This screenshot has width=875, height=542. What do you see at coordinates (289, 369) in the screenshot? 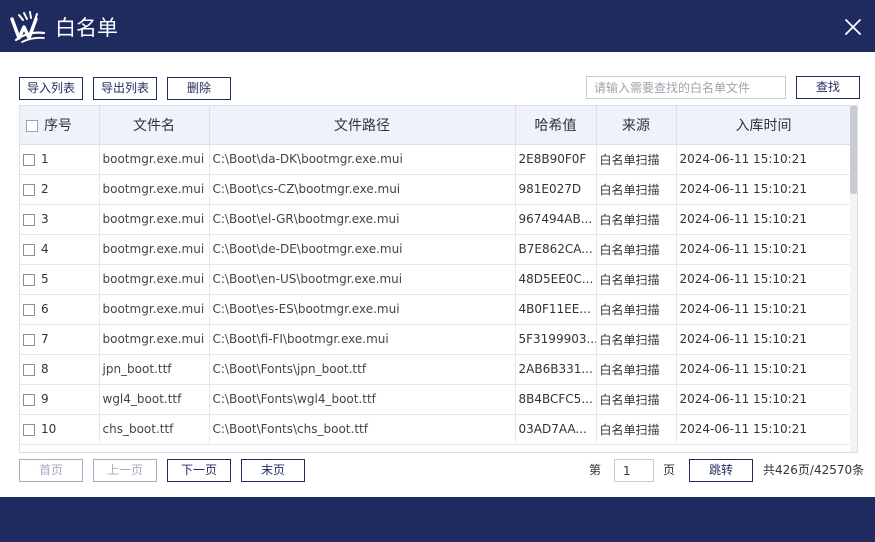
I see `row-filepath-text: C:\Boot\Fonts\jpn_boot.ttf` at bounding box center [289, 369].